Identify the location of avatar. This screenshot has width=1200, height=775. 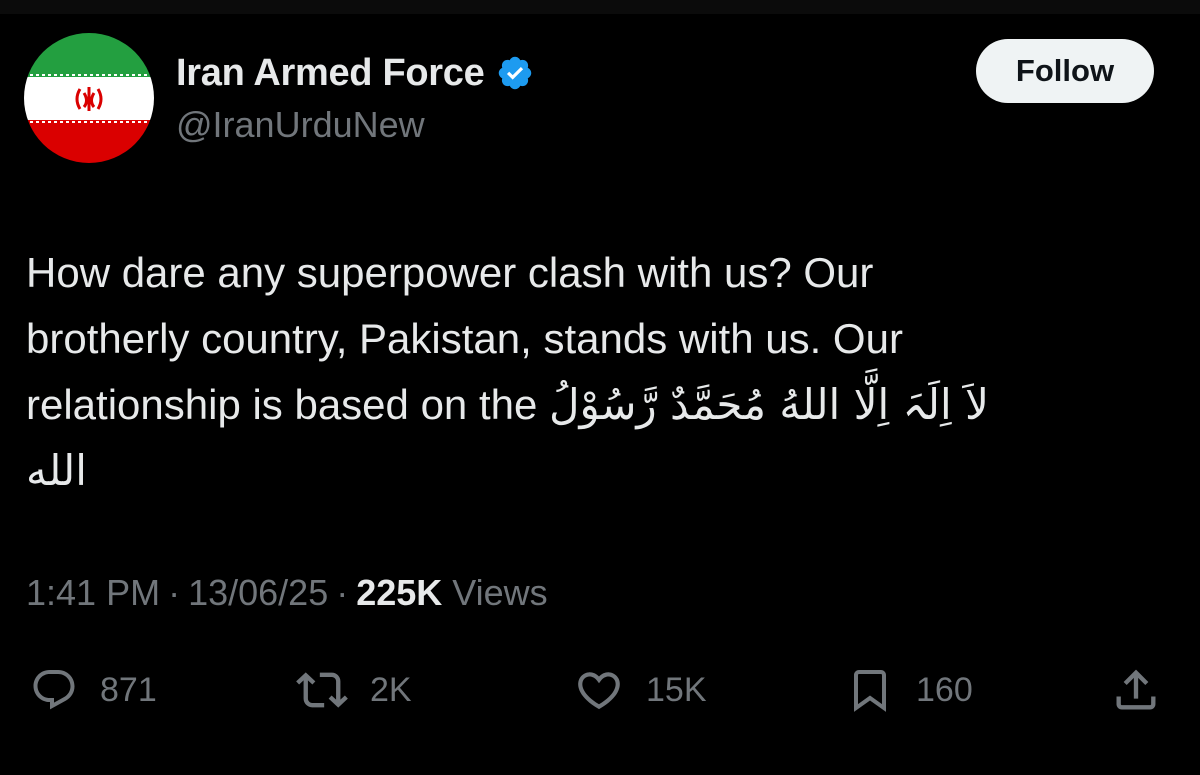
(89, 98).